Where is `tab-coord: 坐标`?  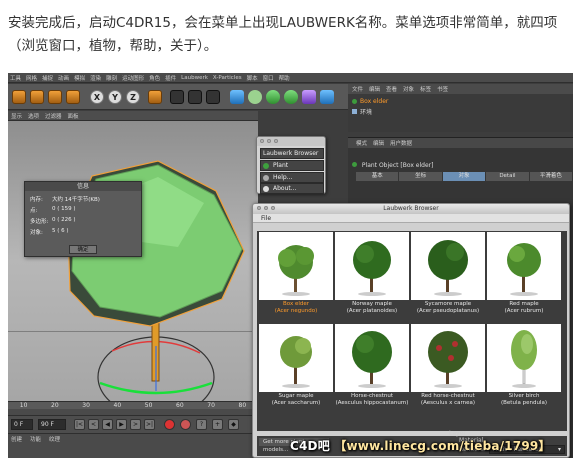 tab-coord: 坐标 is located at coordinates (420, 176).